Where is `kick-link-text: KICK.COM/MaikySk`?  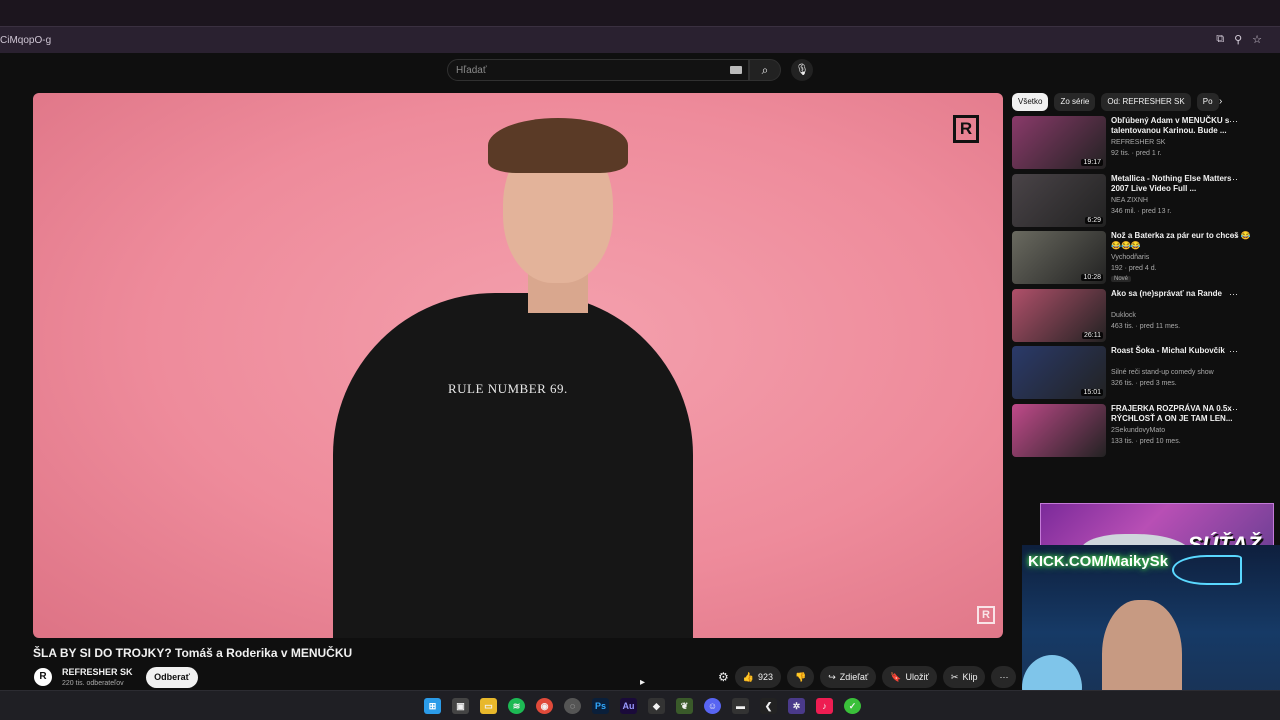
kick-link-text: KICK.COM/MaikySk is located at coordinates (1098, 561).